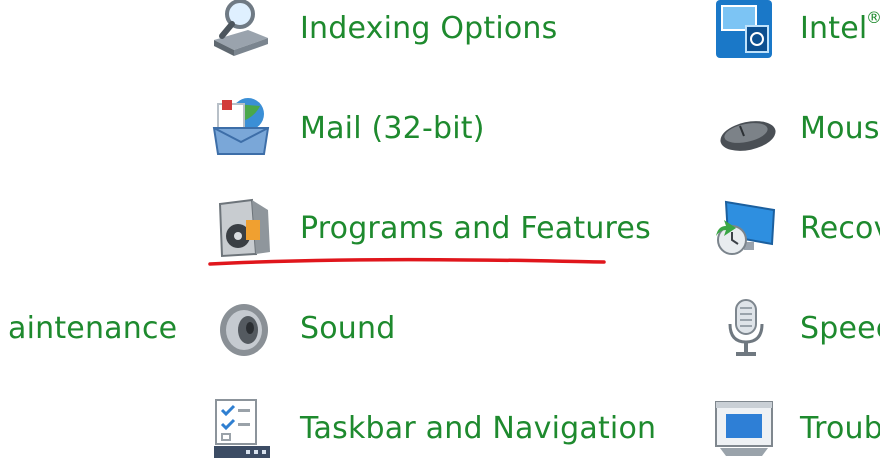 The image size is (880, 460). What do you see at coordinates (748, 132) in the screenshot?
I see `mouse-icon` at bounding box center [748, 132].